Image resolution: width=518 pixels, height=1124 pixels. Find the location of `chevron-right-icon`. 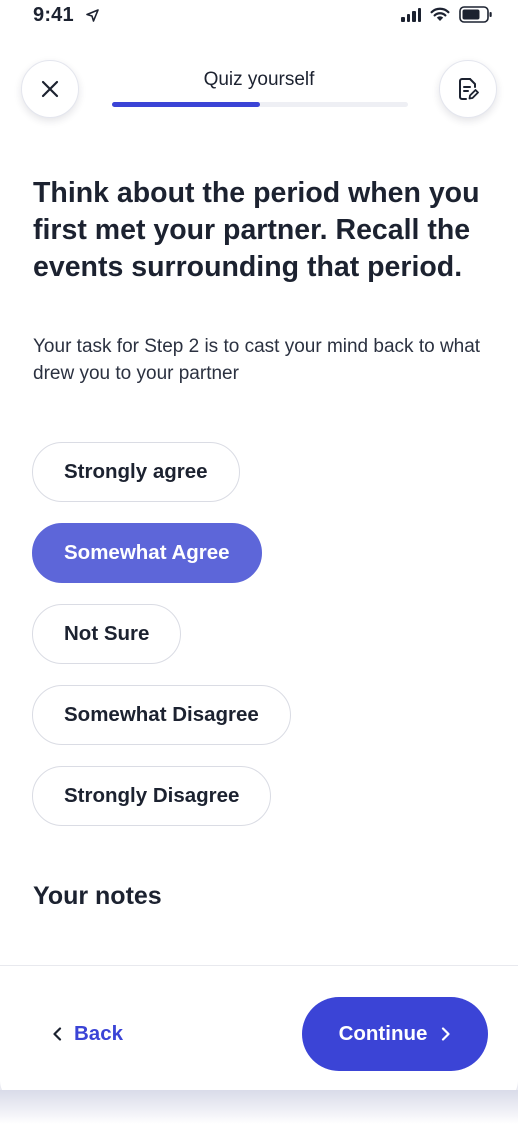

chevron-right-icon is located at coordinates (446, 1034).